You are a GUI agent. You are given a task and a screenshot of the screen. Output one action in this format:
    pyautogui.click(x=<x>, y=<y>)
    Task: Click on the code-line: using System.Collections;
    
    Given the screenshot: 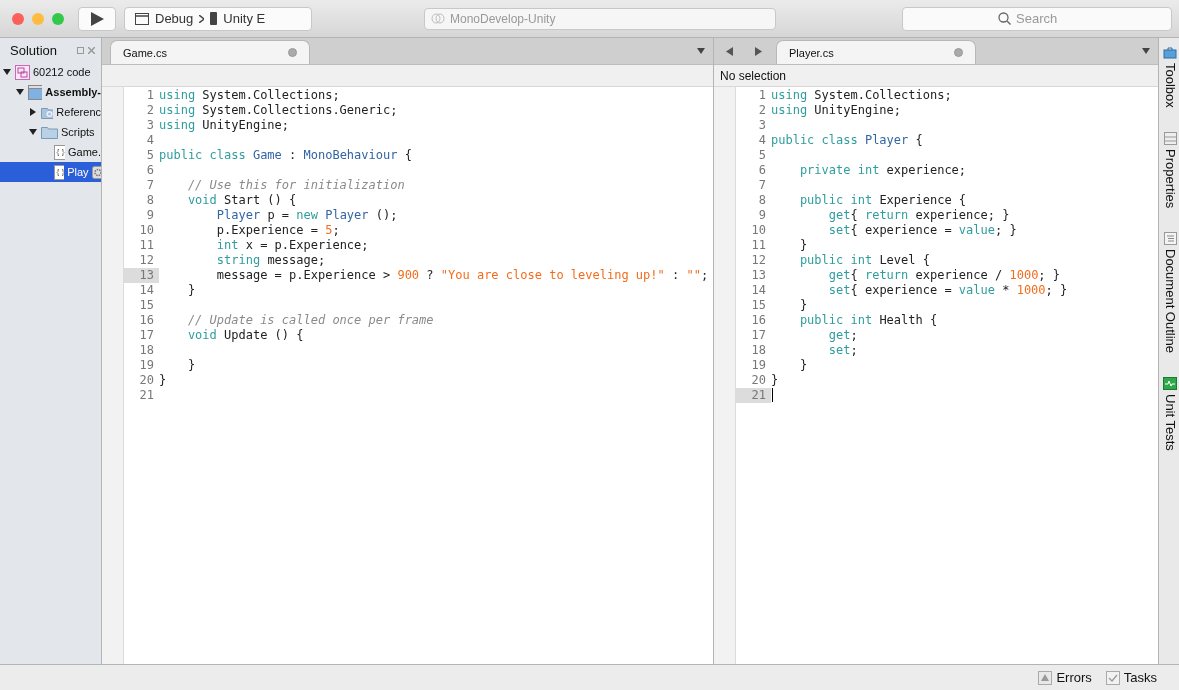 What is the action you would take?
    pyautogui.click(x=249, y=95)
    